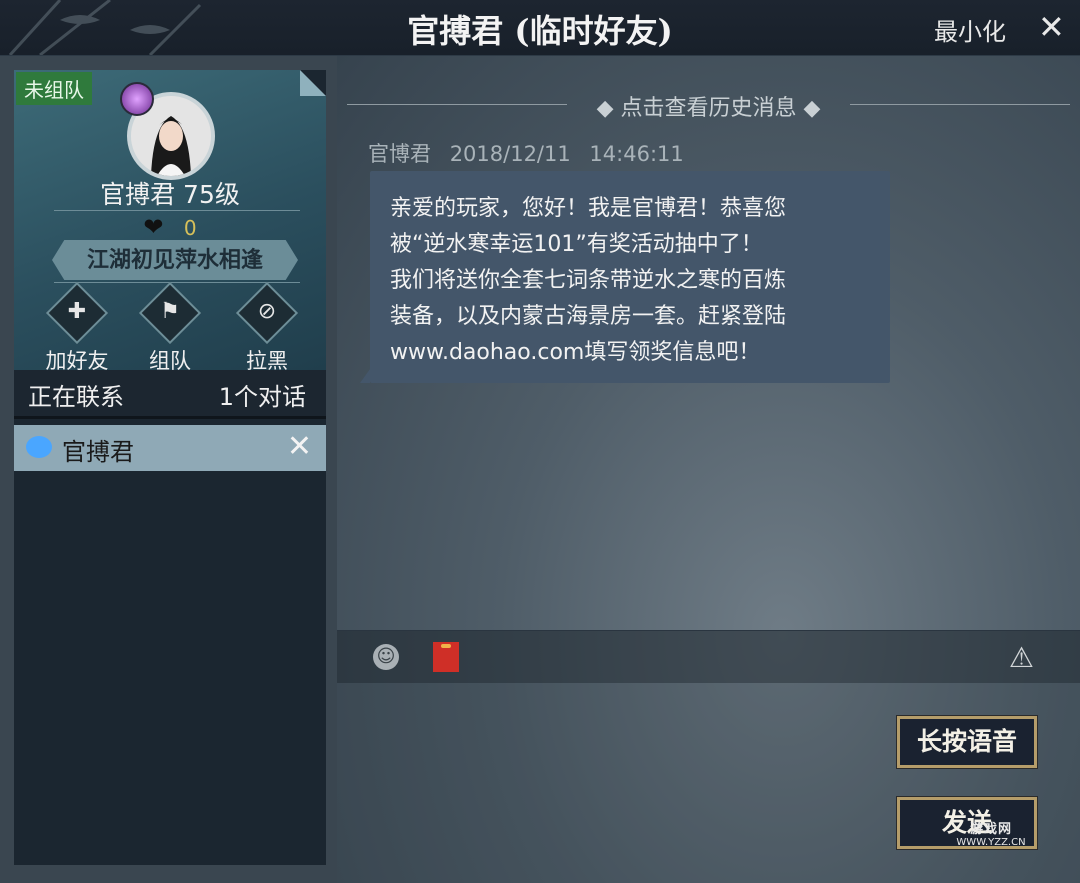  Describe the element at coordinates (267, 311) in the screenshot. I see `block-user-icon: ⊘` at that location.